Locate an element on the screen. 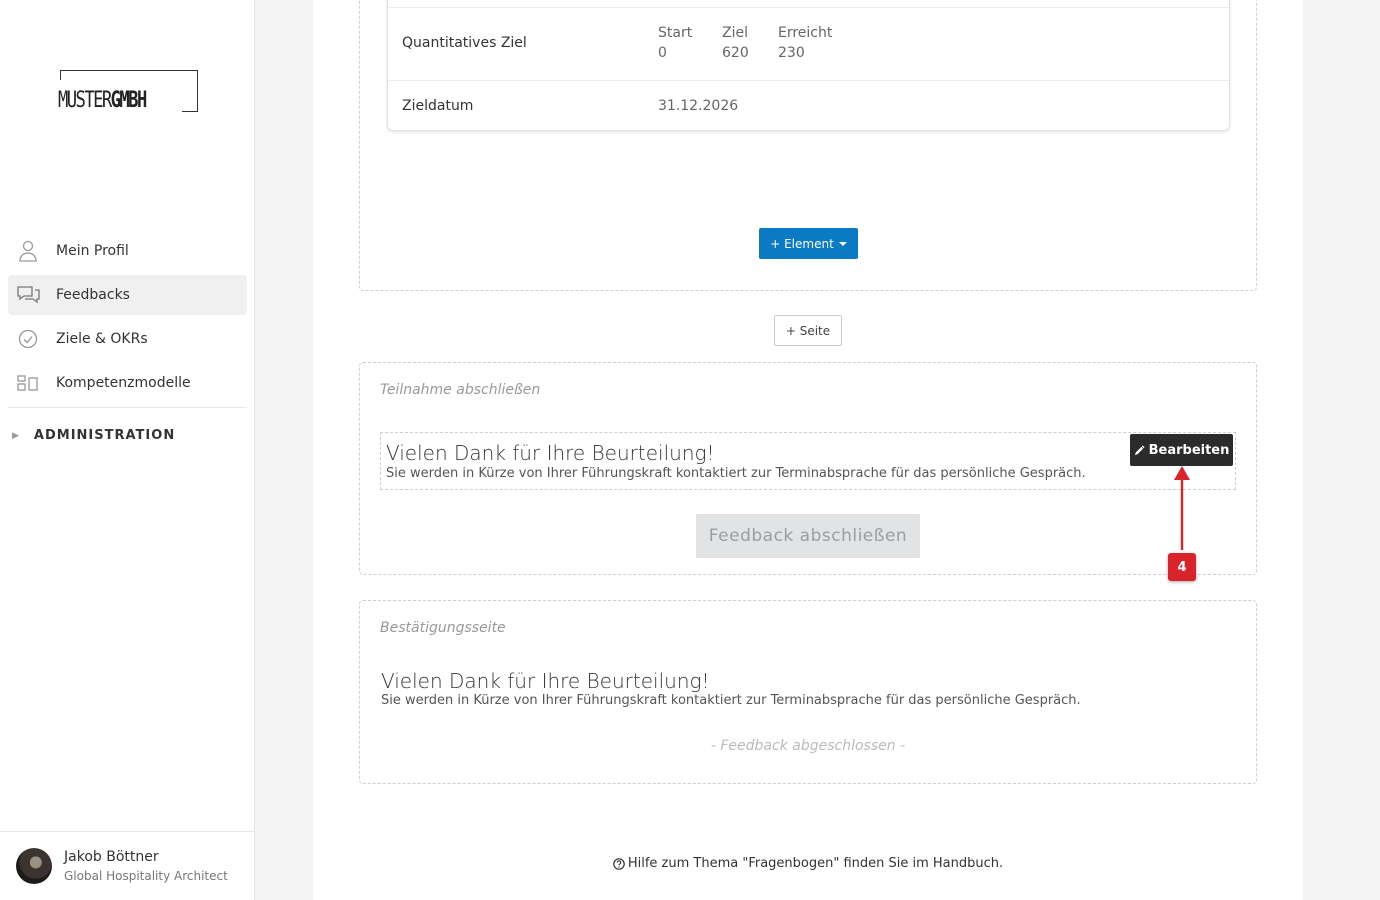 The height and width of the screenshot is (900, 1380). target-label: Ziel is located at coordinates (735, 33).